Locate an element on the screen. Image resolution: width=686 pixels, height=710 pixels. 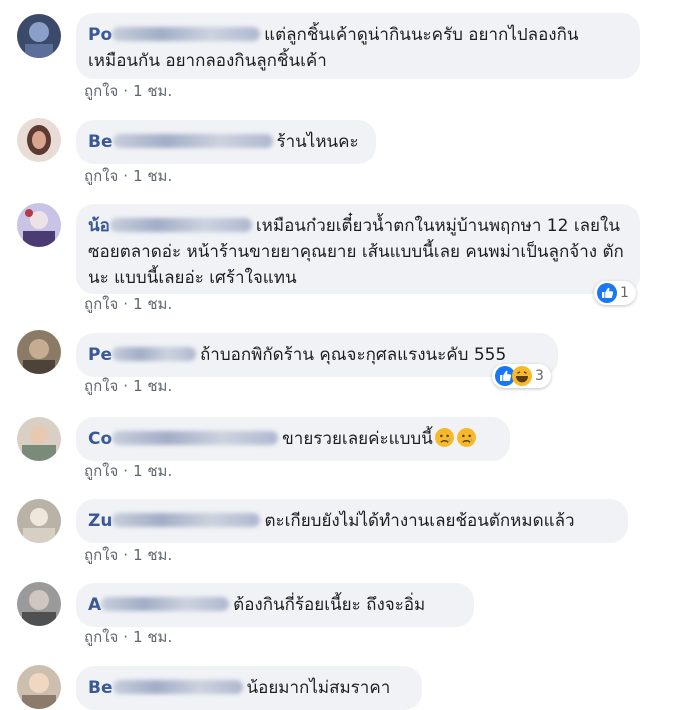
reaction-summary: 1 is located at coordinates (615, 293).